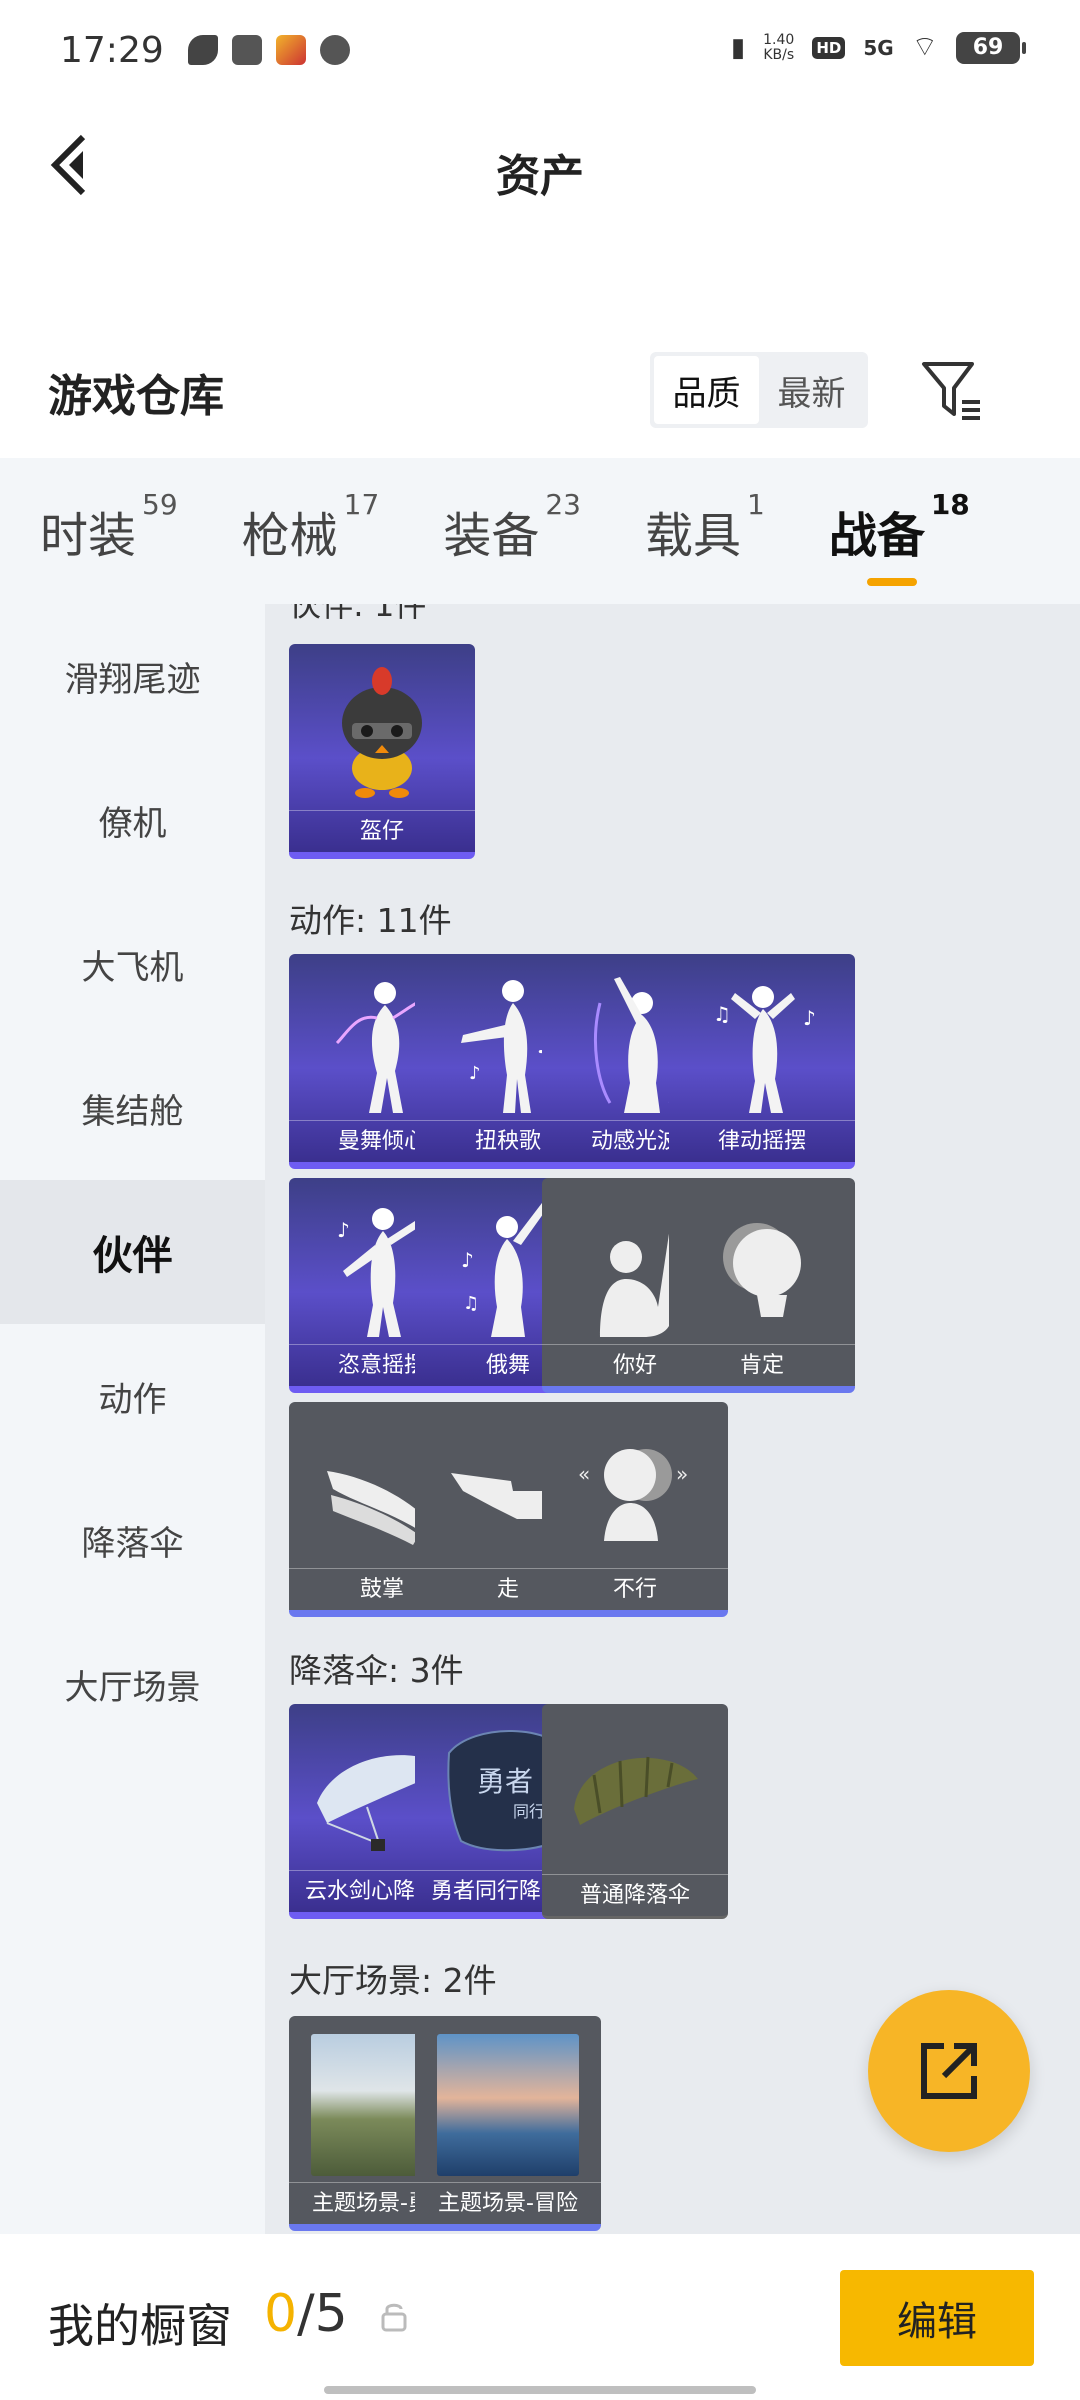  Describe the element at coordinates (635, 1895) in the screenshot. I see `item-label: 普通降落伞` at that location.